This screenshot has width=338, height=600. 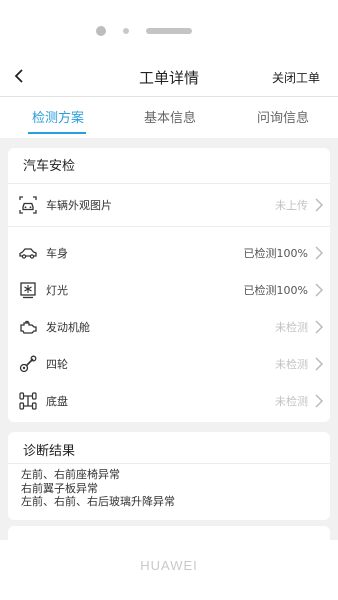 I want to click on list-item-four-wheels: 四轮 未检测, so click(x=169, y=364).